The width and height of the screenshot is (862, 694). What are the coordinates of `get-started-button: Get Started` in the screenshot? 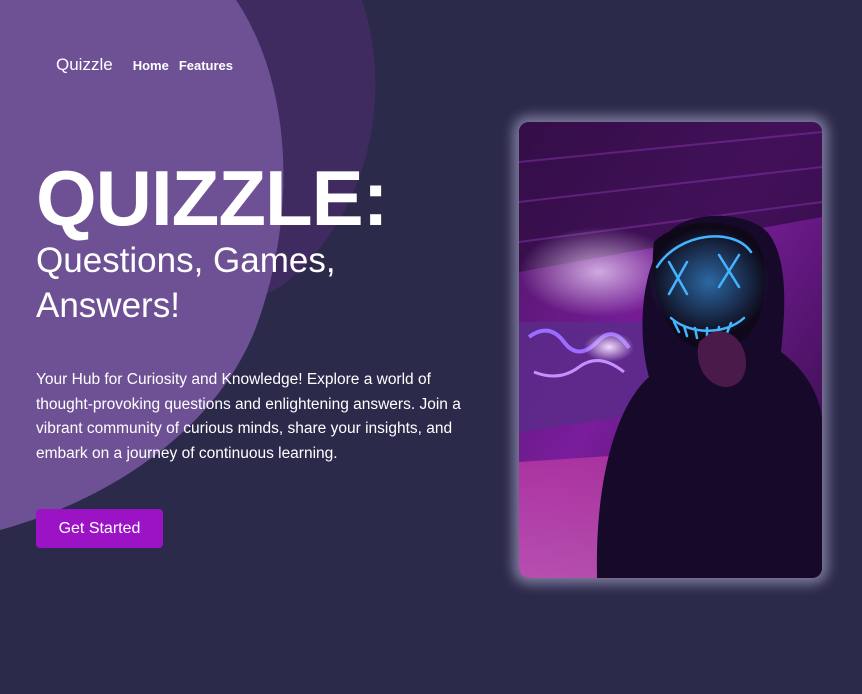 It's located at (99, 528).